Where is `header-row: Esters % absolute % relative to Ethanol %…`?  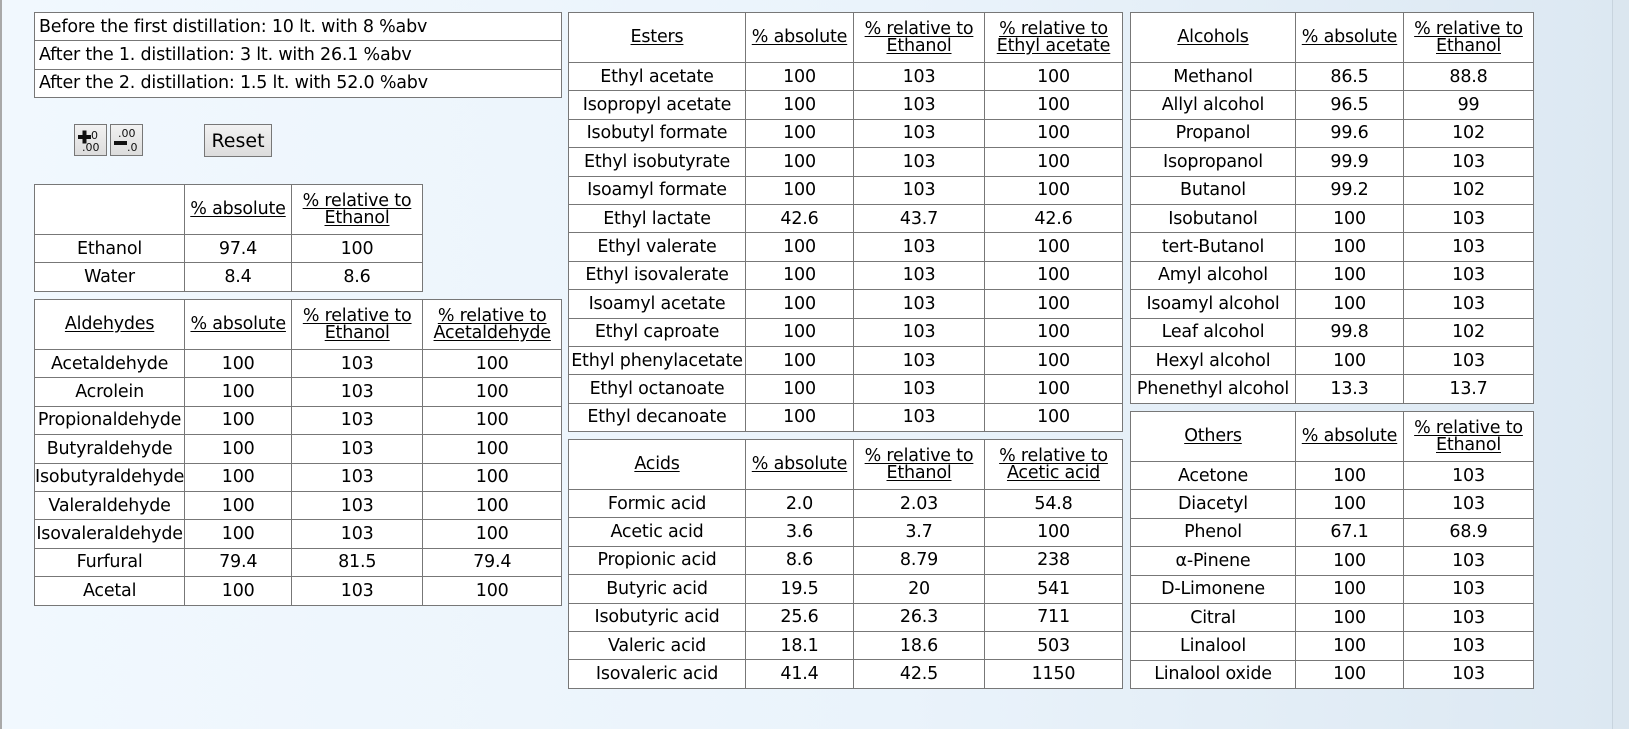 header-row: Esters % absolute % relative to Ethanol %… is located at coordinates (845, 37).